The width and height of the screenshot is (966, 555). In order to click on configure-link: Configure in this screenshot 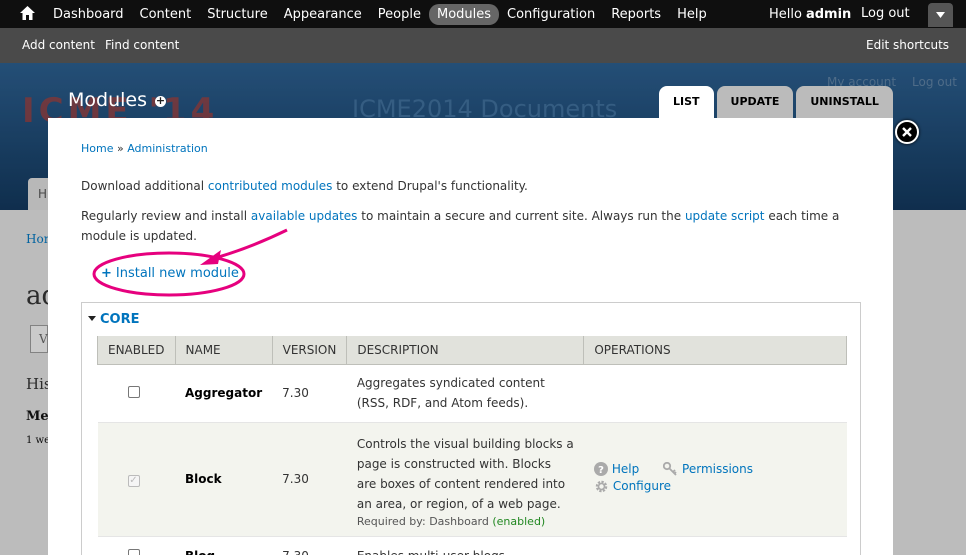, I will do `click(642, 486)`.